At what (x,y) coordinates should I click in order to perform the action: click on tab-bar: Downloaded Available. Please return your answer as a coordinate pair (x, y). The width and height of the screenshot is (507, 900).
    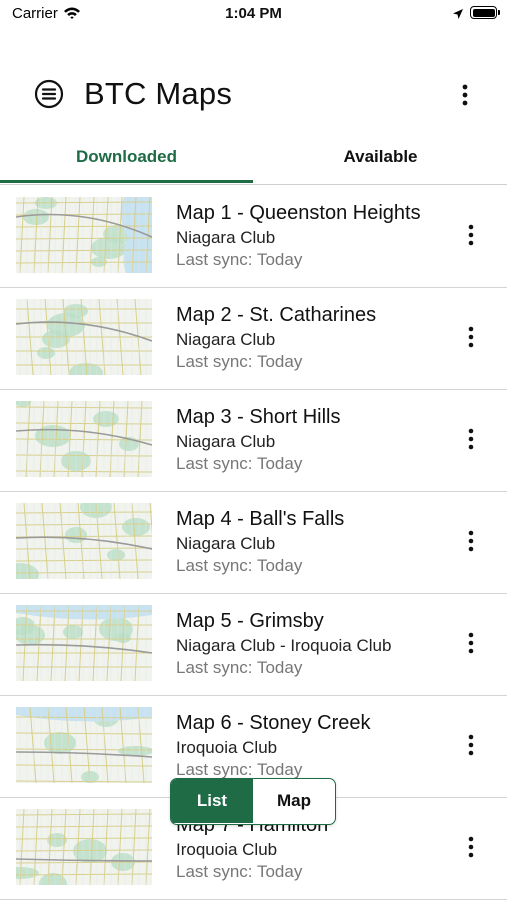
    Looking at the image, I should click on (253, 161).